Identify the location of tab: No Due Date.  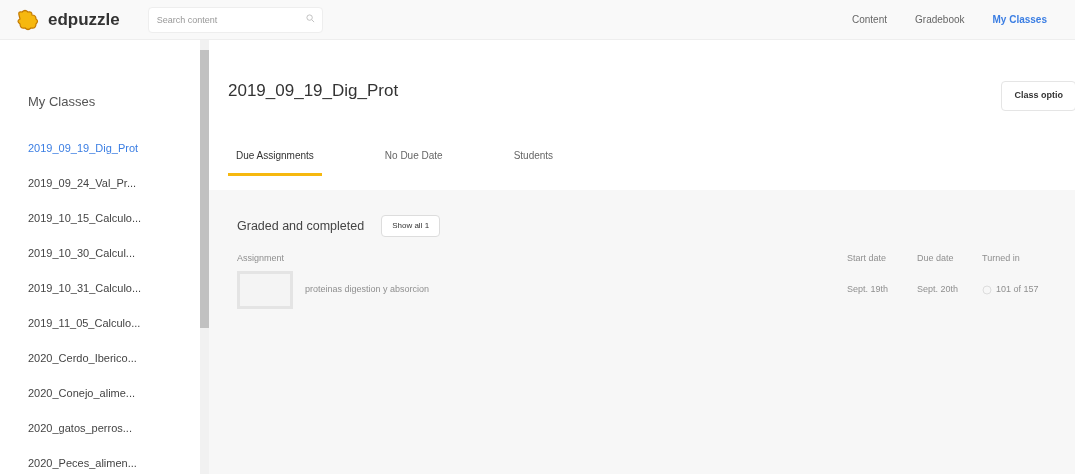
(413, 162).